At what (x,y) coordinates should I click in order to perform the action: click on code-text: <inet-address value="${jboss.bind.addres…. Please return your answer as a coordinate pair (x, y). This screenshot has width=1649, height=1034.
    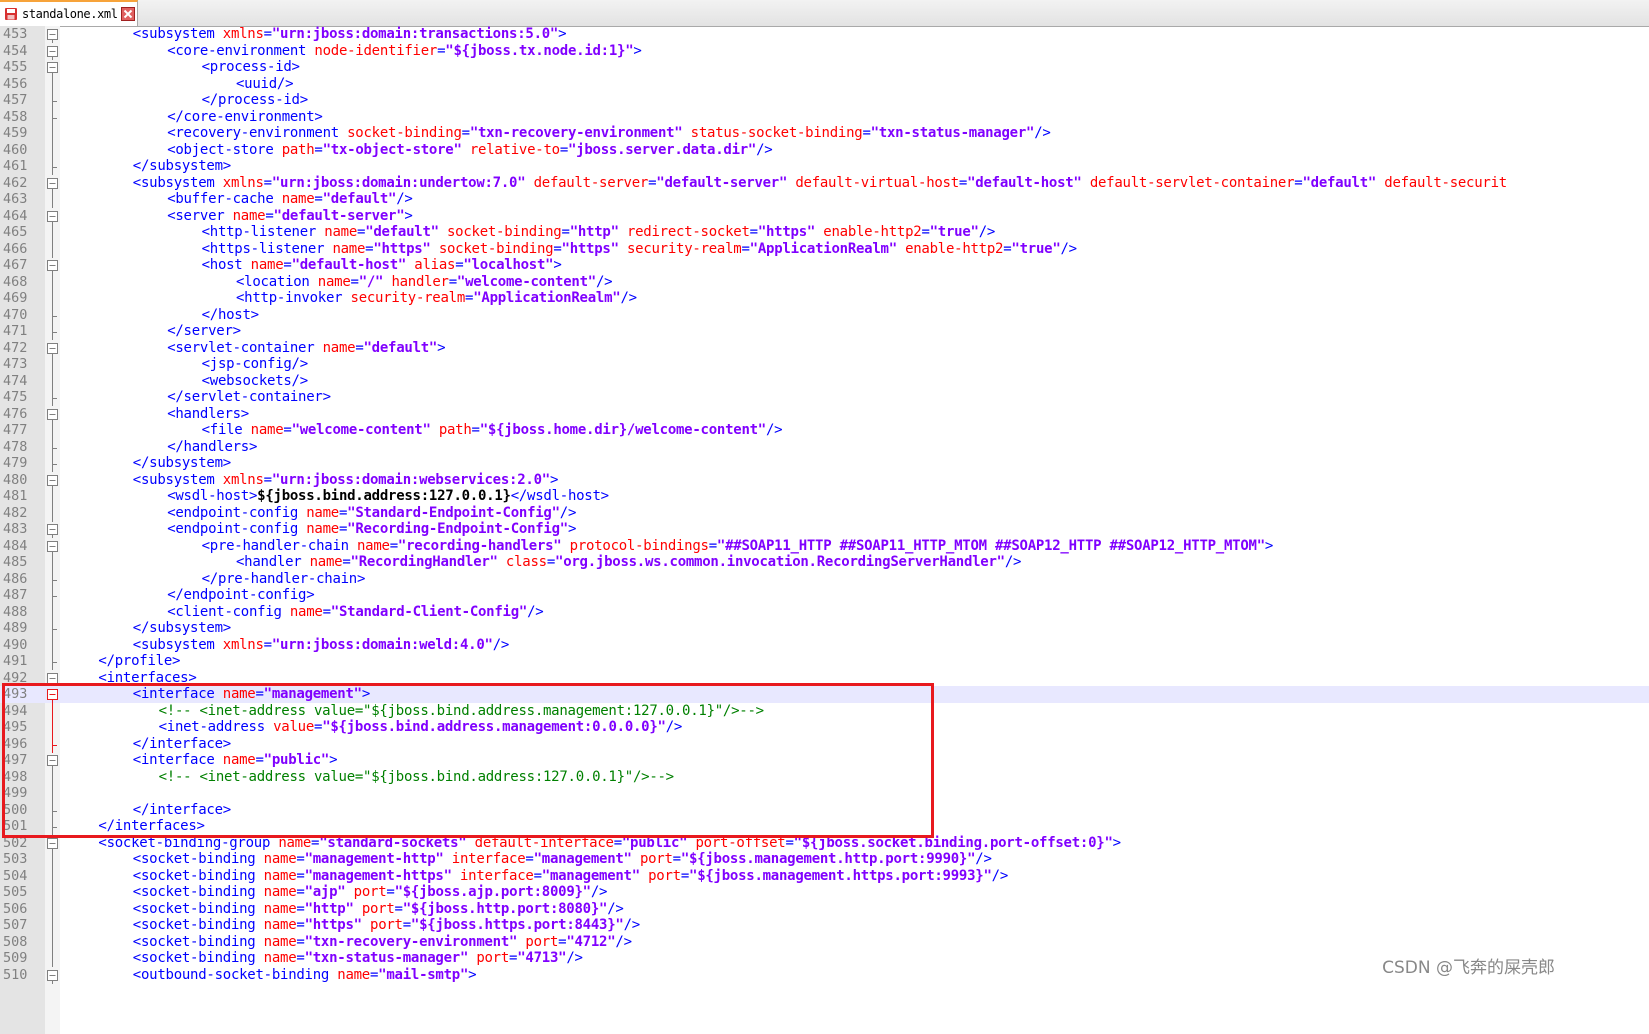
    Looking at the image, I should click on (421, 727).